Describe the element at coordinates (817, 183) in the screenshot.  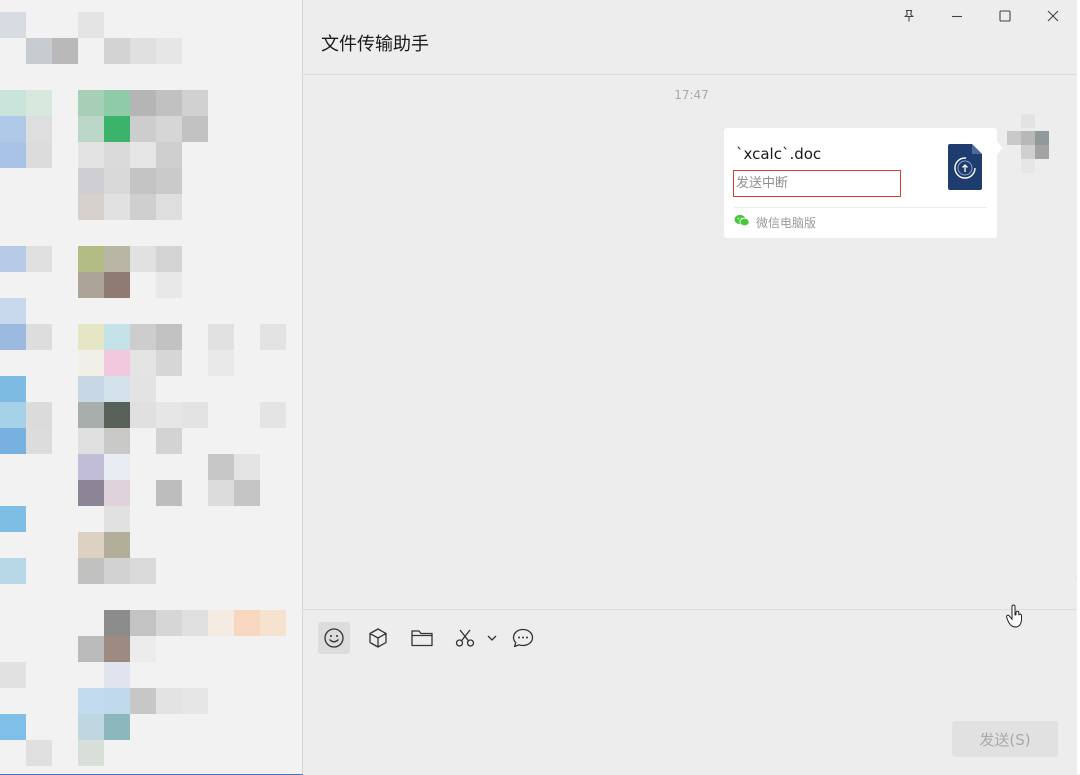
I see `file-status: 发送中断` at that location.